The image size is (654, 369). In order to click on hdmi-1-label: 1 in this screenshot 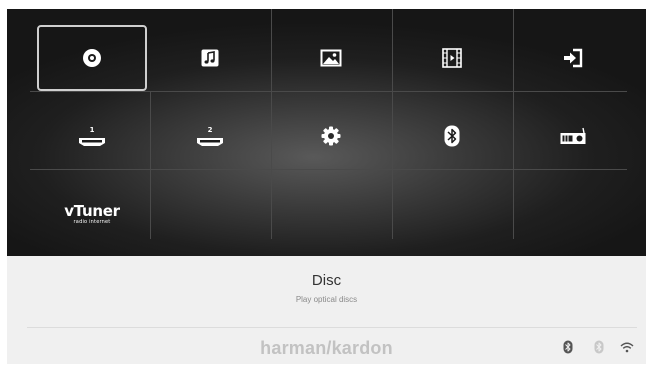, I will do `click(92, 130)`.